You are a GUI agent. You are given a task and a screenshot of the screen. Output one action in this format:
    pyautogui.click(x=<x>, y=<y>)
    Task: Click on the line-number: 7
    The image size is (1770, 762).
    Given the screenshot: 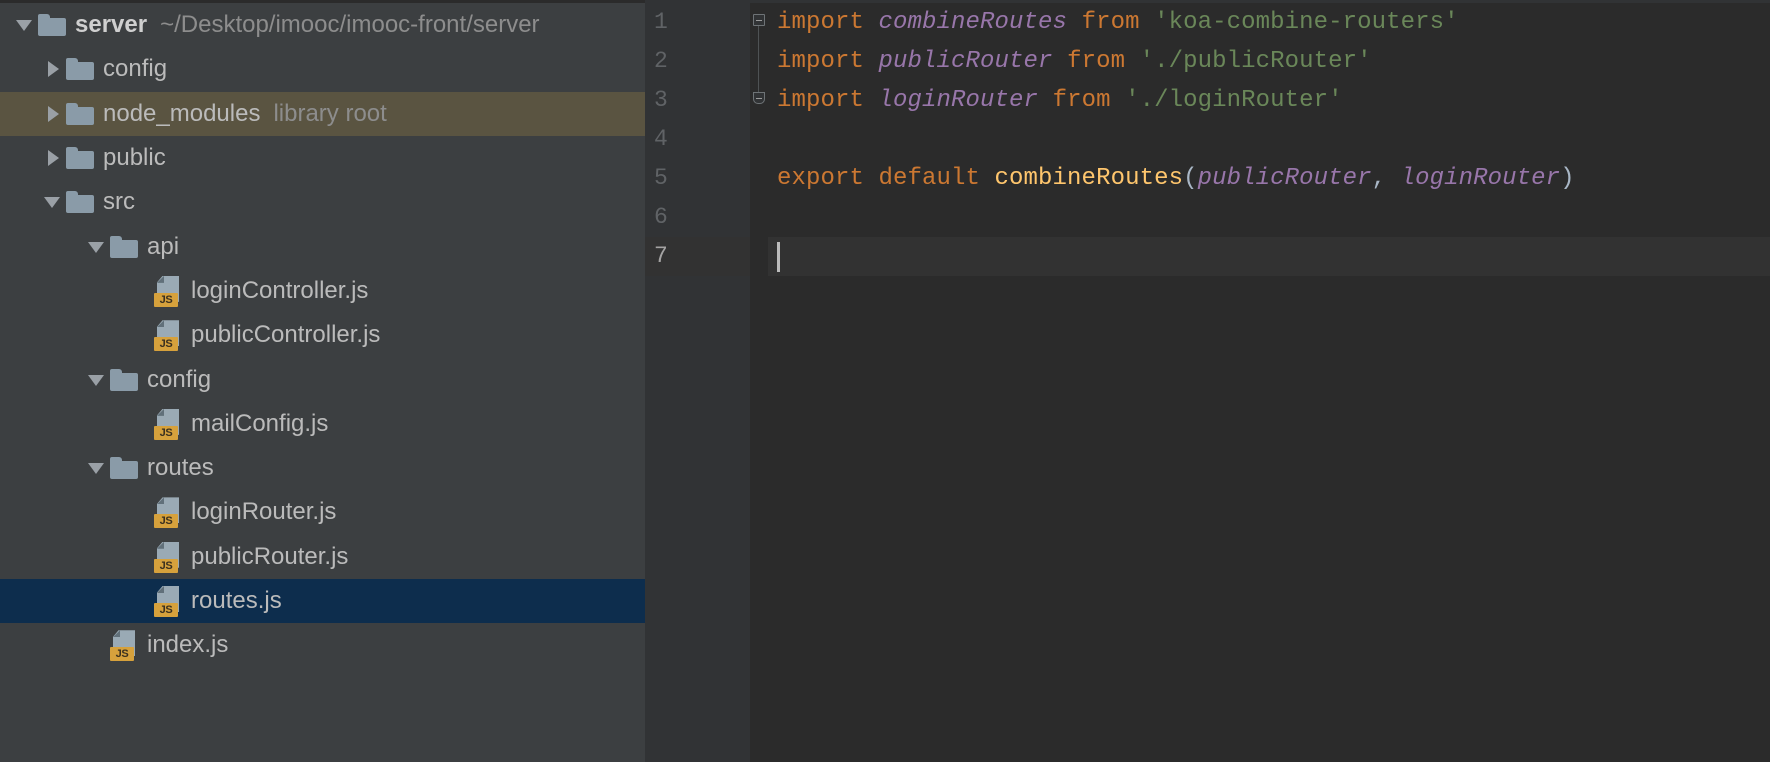 What is the action you would take?
    pyautogui.click(x=697, y=256)
    